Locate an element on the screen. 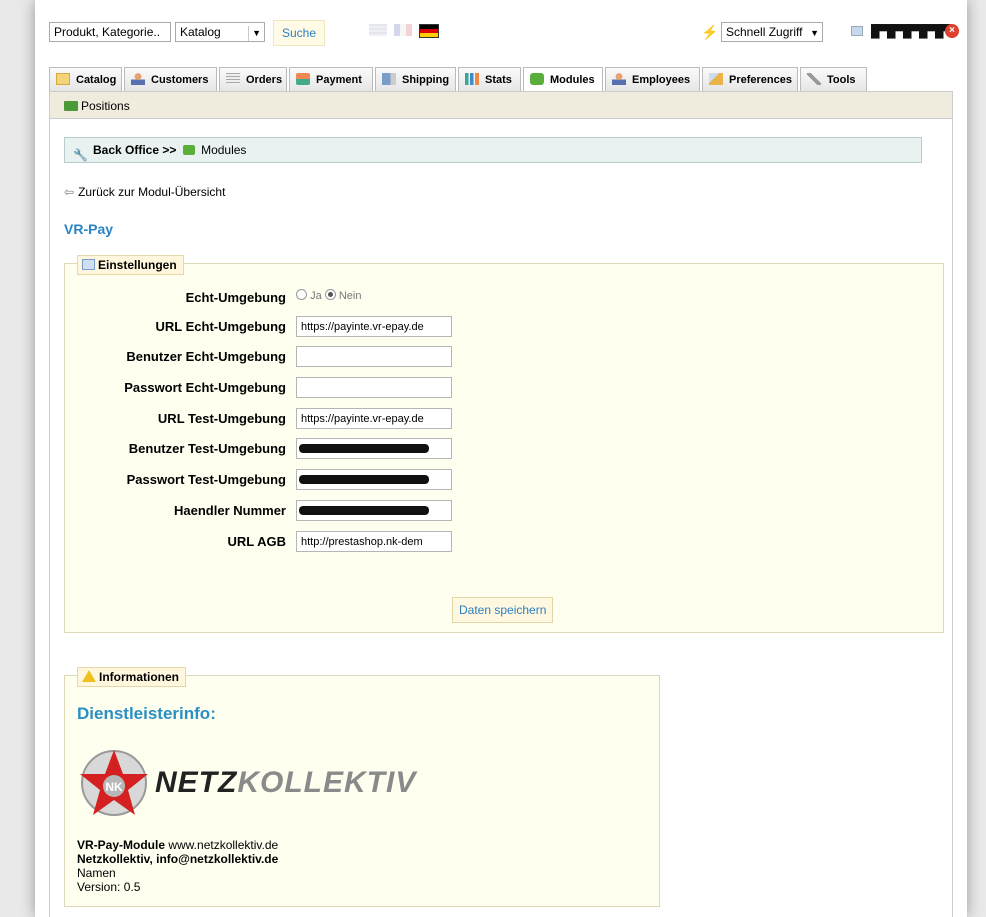  tab-customers: Customers is located at coordinates (170, 79).